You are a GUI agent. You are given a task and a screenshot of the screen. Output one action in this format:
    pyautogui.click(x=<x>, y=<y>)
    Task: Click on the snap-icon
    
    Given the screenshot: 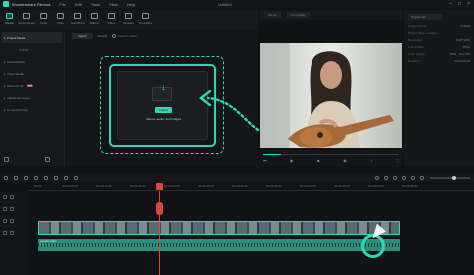 What is the action you would take?
    pyautogui.click(x=413, y=178)
    